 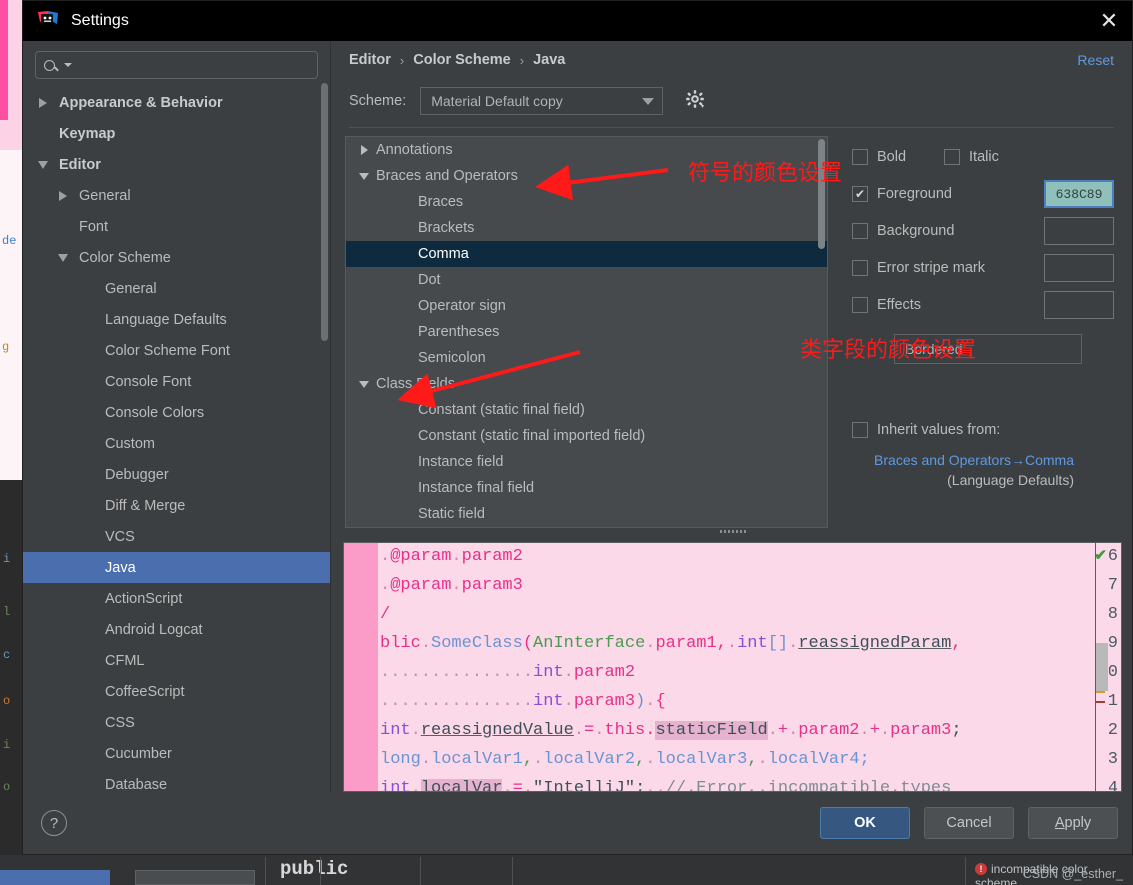 What do you see at coordinates (452, 358) in the screenshot?
I see `option-label: Semicolon` at bounding box center [452, 358].